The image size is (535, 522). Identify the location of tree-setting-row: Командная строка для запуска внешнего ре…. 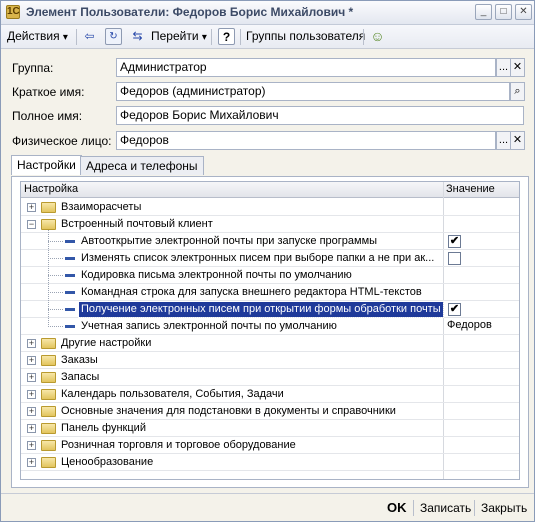
(270, 292).